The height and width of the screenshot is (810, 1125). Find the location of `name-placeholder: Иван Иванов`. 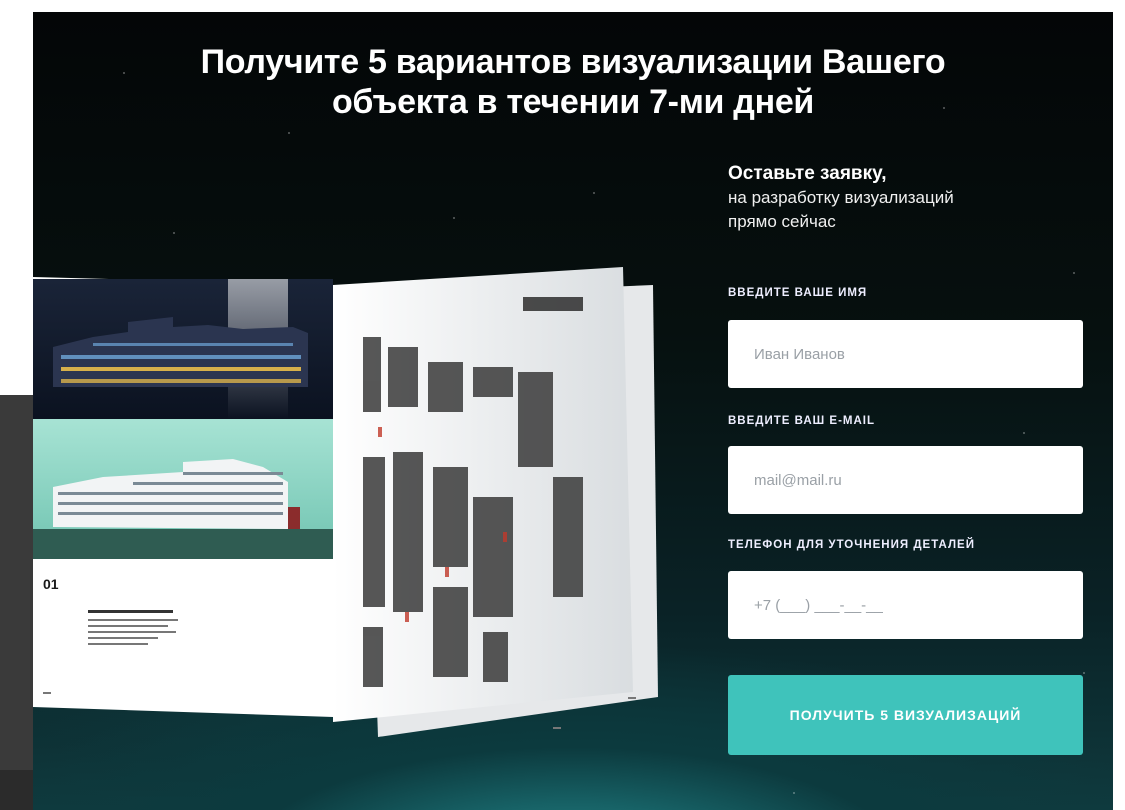

name-placeholder: Иван Иванов is located at coordinates (799, 354).